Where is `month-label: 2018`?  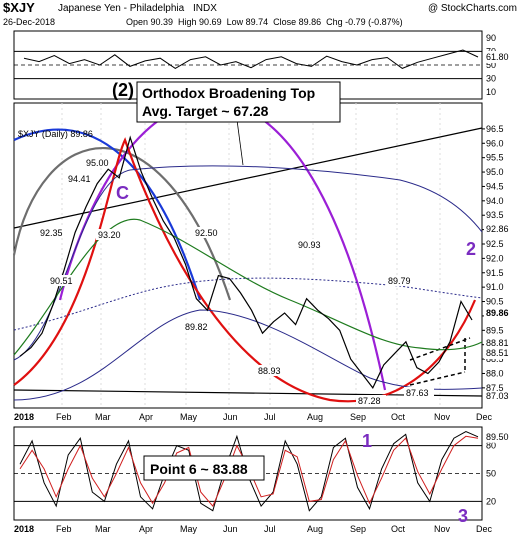 month-label: 2018 is located at coordinates (24, 417).